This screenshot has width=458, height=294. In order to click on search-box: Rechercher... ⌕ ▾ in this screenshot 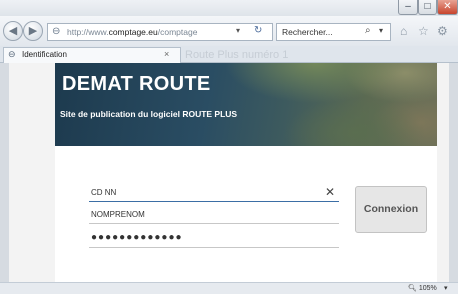, I will do `click(333, 32)`.